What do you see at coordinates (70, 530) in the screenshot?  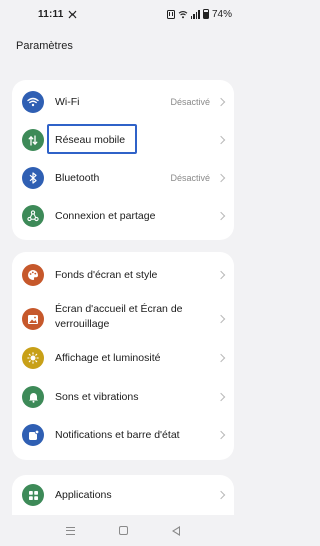 I see `recent-apps-icon` at bounding box center [70, 530].